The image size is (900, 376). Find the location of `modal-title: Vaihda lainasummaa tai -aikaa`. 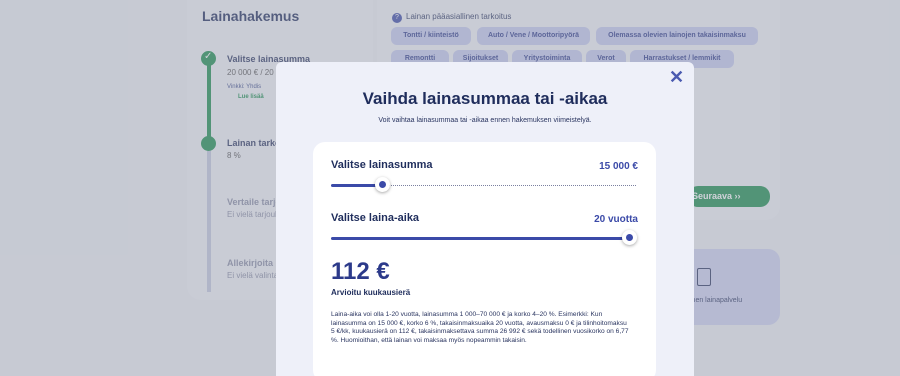

modal-title: Vaihda lainasummaa tai -aikaa is located at coordinates (485, 98).